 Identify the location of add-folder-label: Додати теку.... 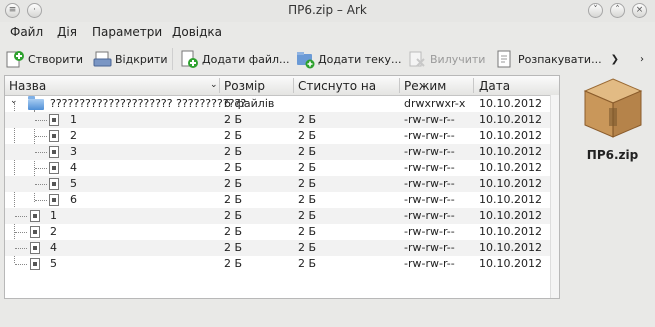
(360, 59).